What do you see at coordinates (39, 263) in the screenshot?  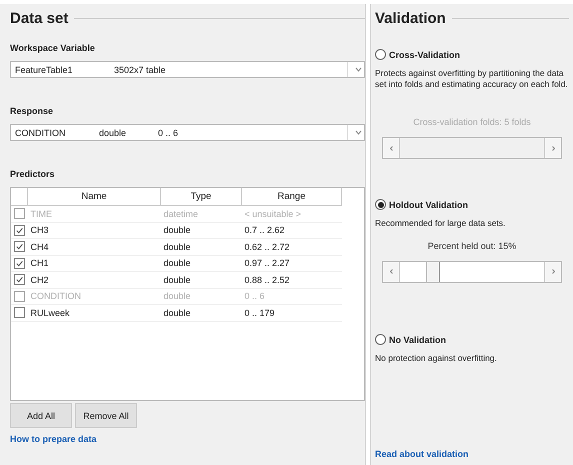 I see `name-cell: CH1` at bounding box center [39, 263].